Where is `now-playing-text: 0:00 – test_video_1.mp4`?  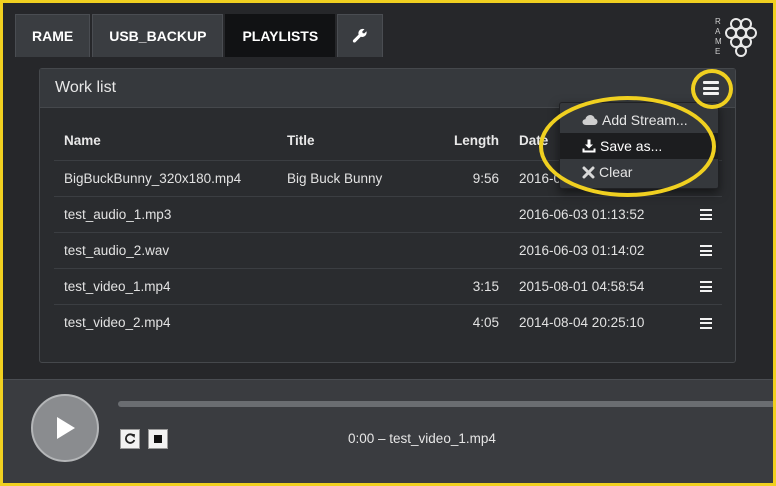
now-playing-text: 0:00 – test_video_1.mp4 is located at coordinates (422, 438).